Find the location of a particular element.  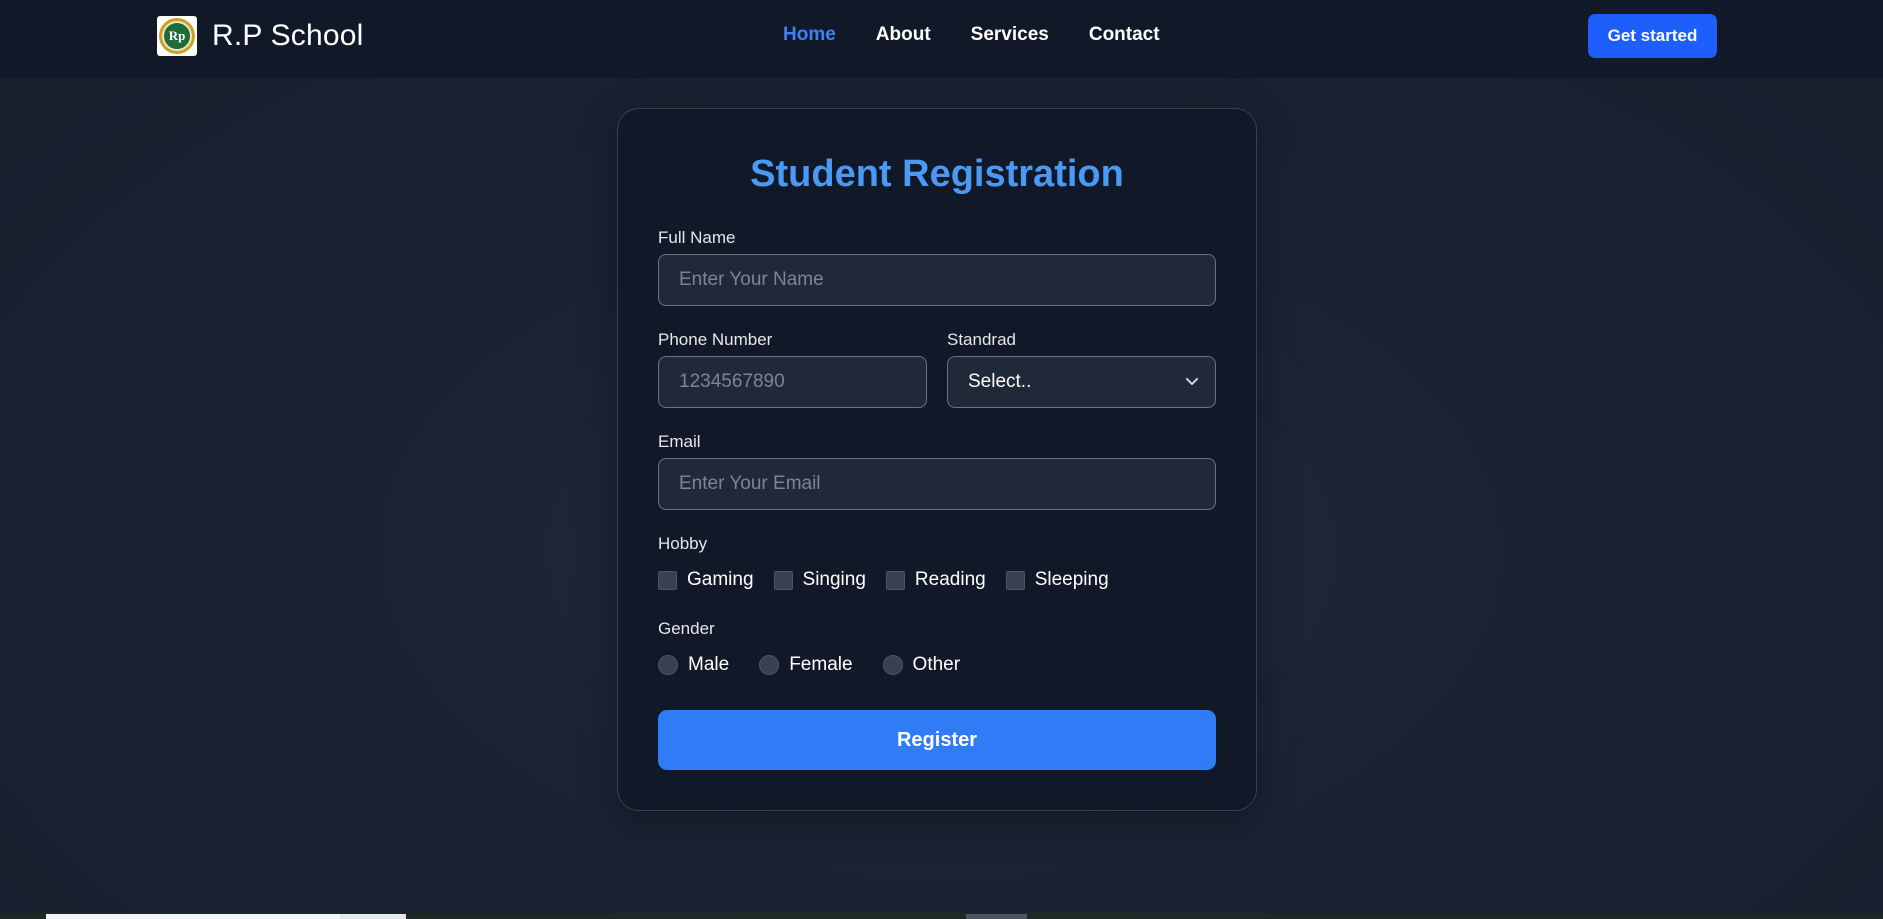

nav-links: Home About Services Contact is located at coordinates (971, 35).